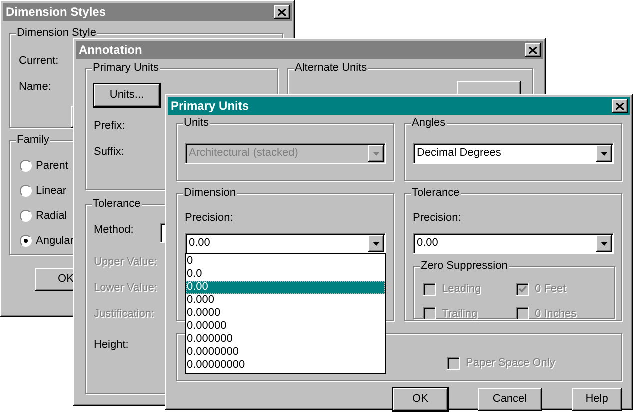 The image size is (633, 412). I want to click on dropdown-value: Decimal Degrees, so click(459, 154).